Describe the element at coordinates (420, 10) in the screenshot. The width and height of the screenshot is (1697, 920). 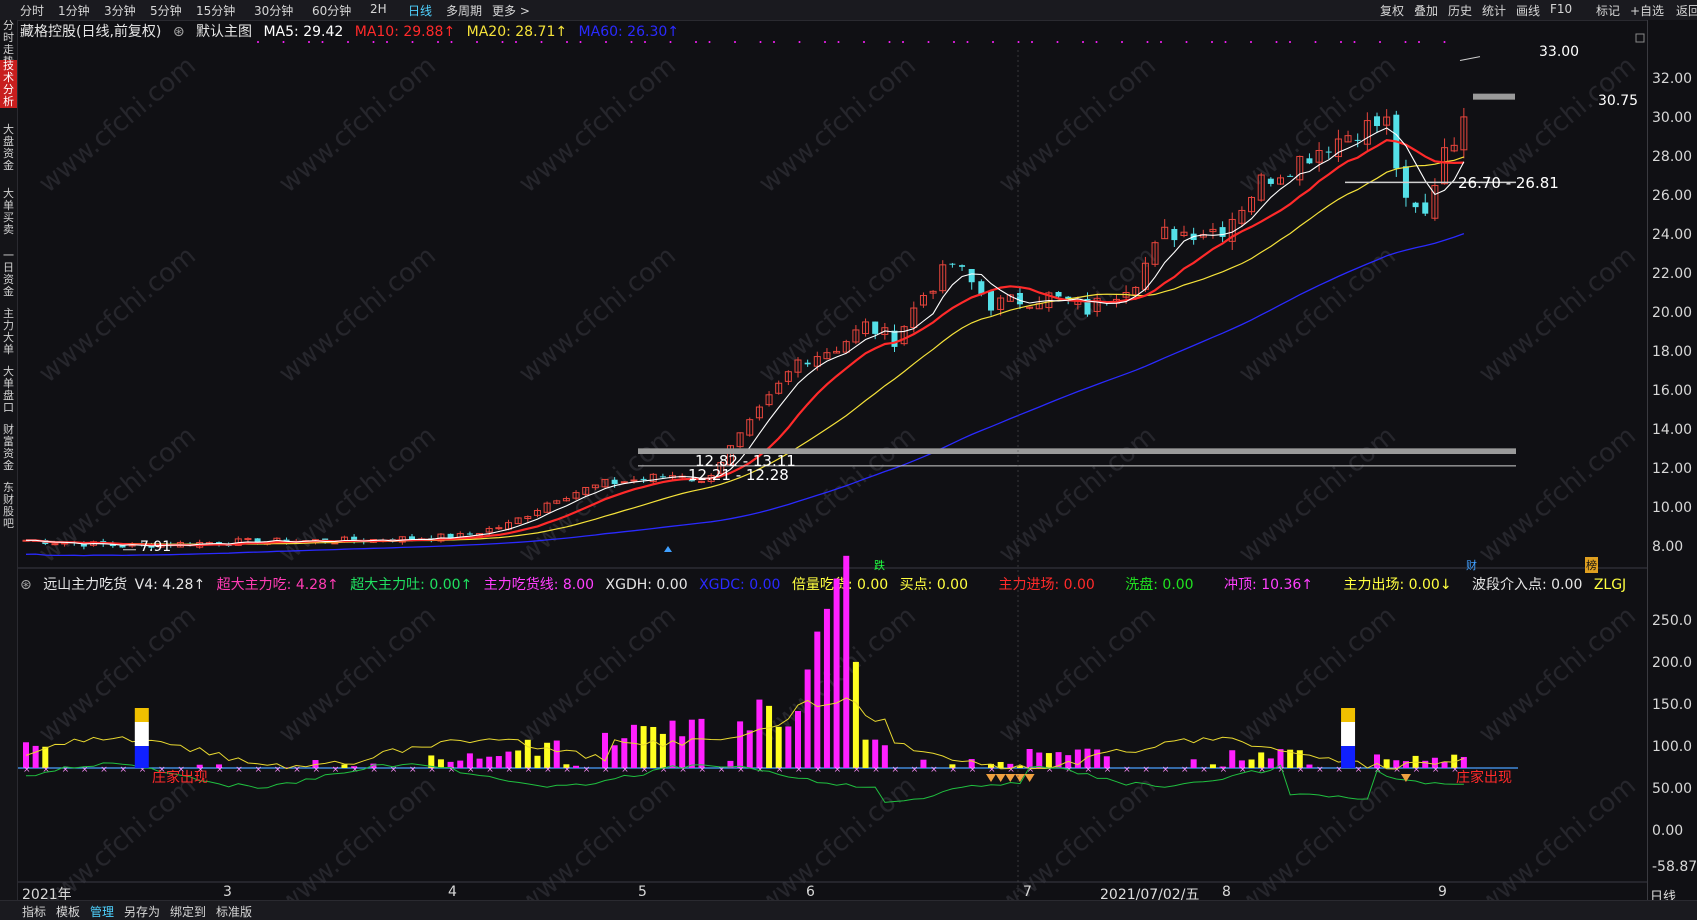
I see `period-tab-active: 日线` at that location.